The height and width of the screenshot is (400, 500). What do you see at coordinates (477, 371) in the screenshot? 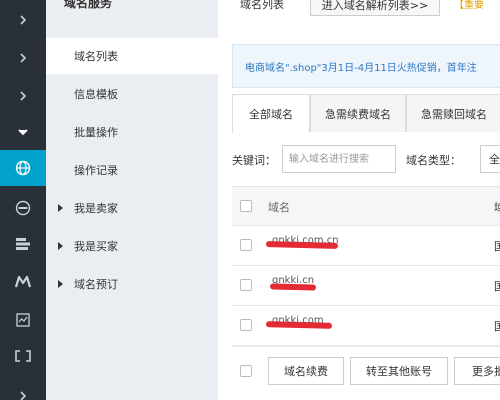
I see `more-batch-button: 更多批量` at bounding box center [477, 371].